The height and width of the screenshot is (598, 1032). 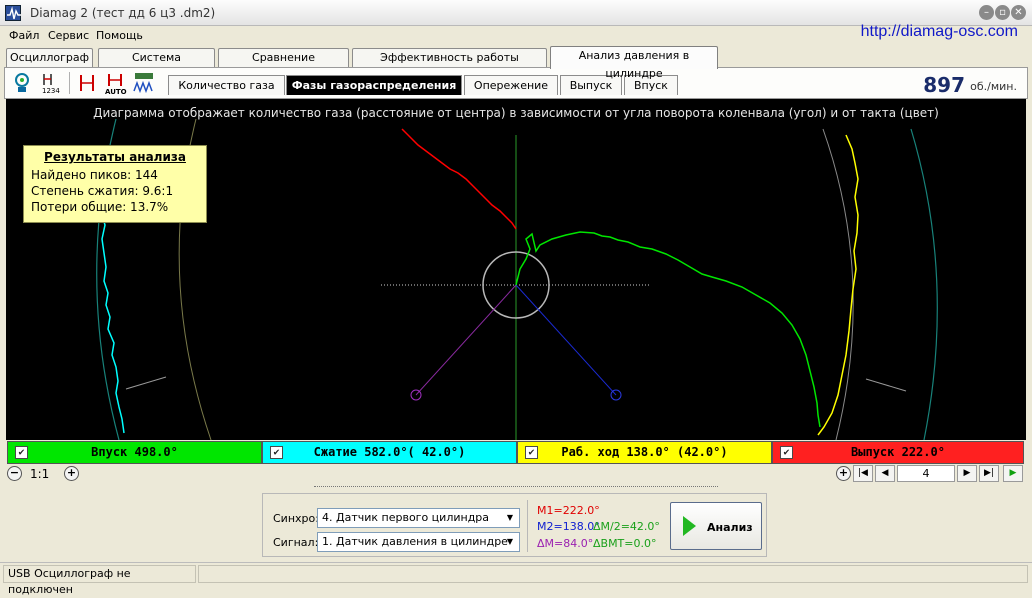 I want to click on phase-exhaust: ✔ Выпуск 222.0°, so click(x=898, y=452).